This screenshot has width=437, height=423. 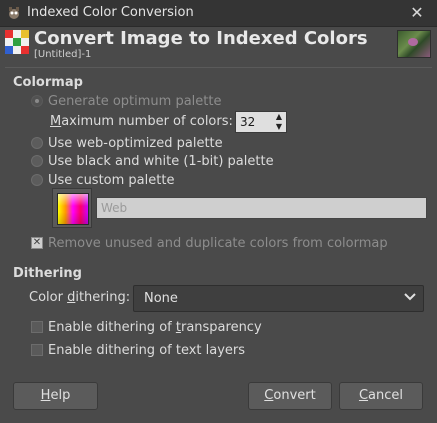 What do you see at coordinates (135, 101) in the screenshot?
I see `radio-label: Generate optimum palette` at bounding box center [135, 101].